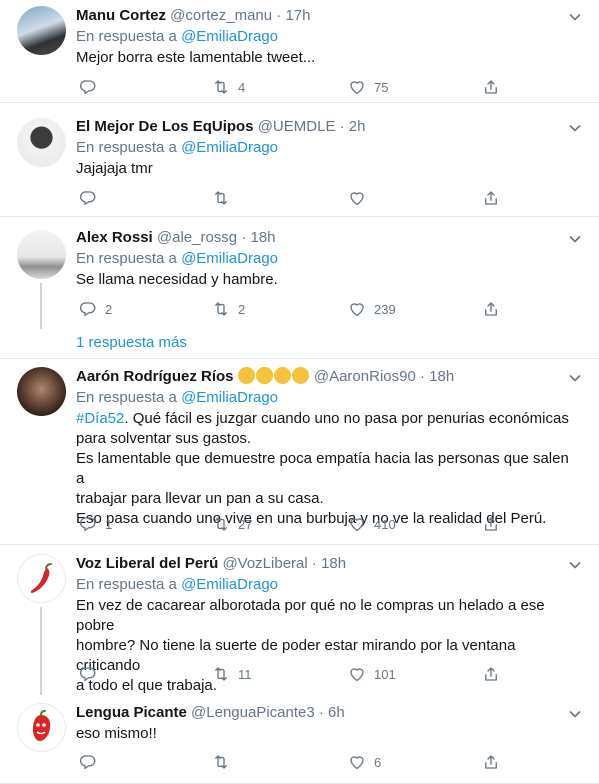  What do you see at coordinates (221, 762) in the screenshot?
I see `retweet-icon` at bounding box center [221, 762].